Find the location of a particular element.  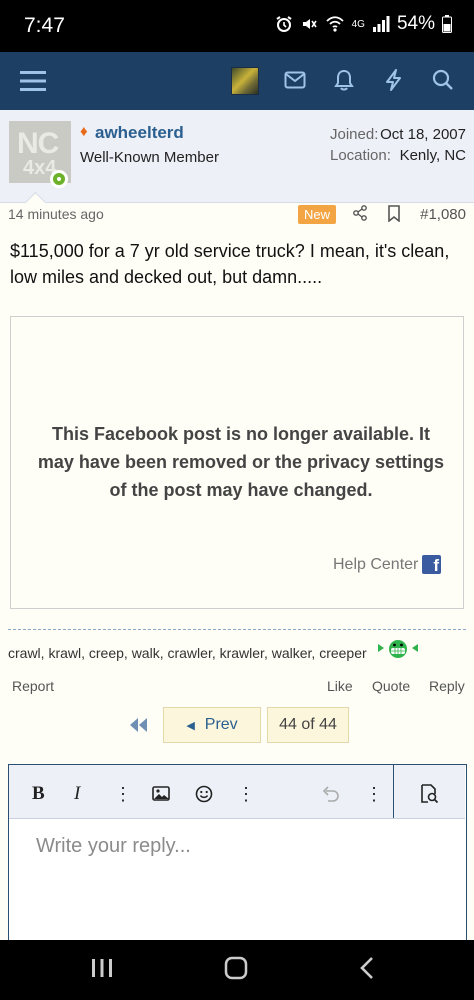

wifi-icon is located at coordinates (334, 24).